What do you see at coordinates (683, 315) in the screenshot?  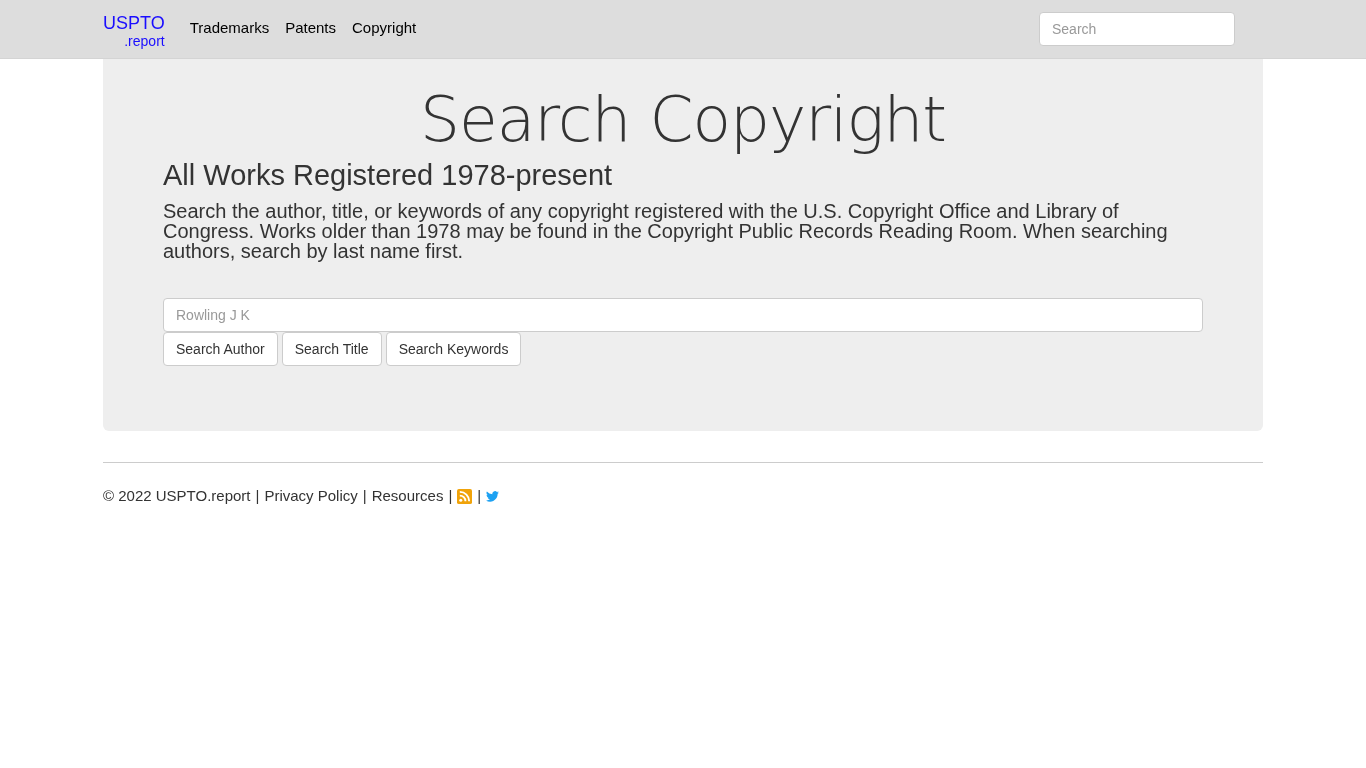 I see `search-field: Rowling J K` at bounding box center [683, 315].